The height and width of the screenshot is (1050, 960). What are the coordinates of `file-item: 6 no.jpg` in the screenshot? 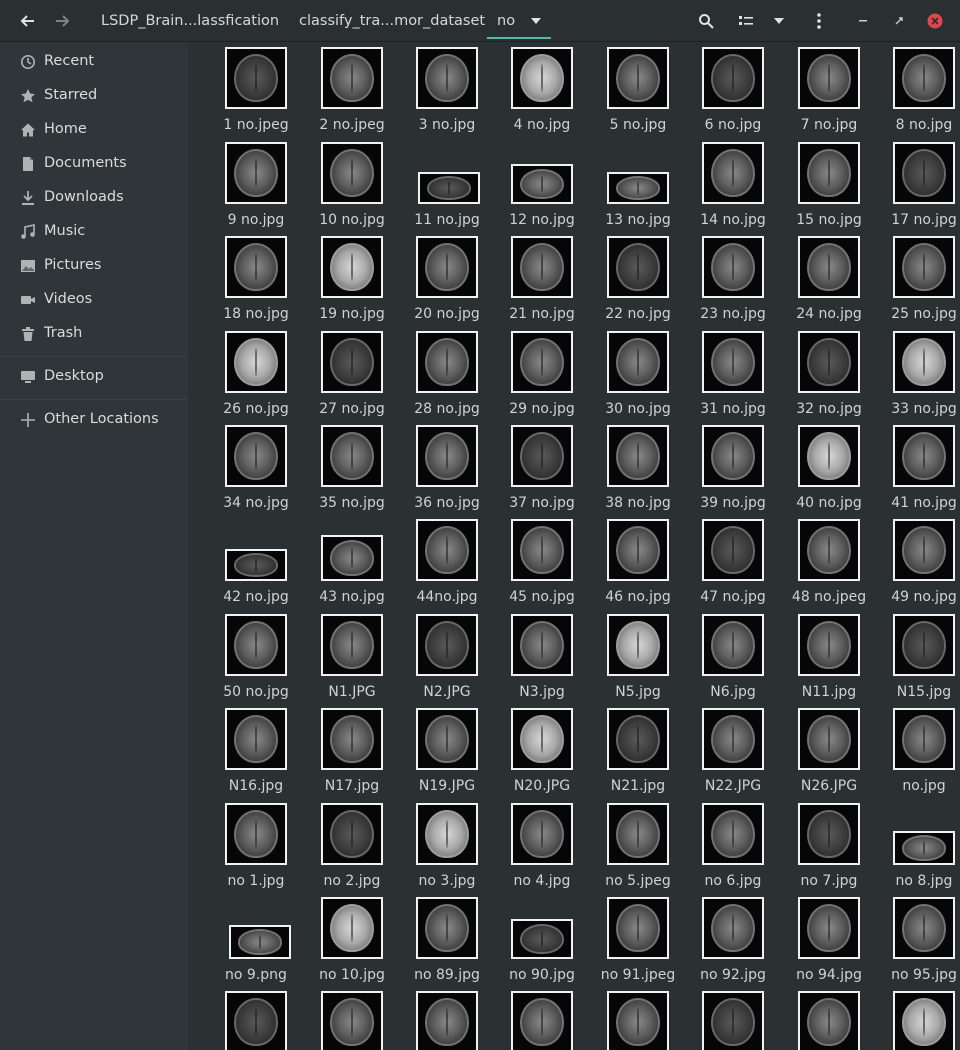 It's located at (733, 94).